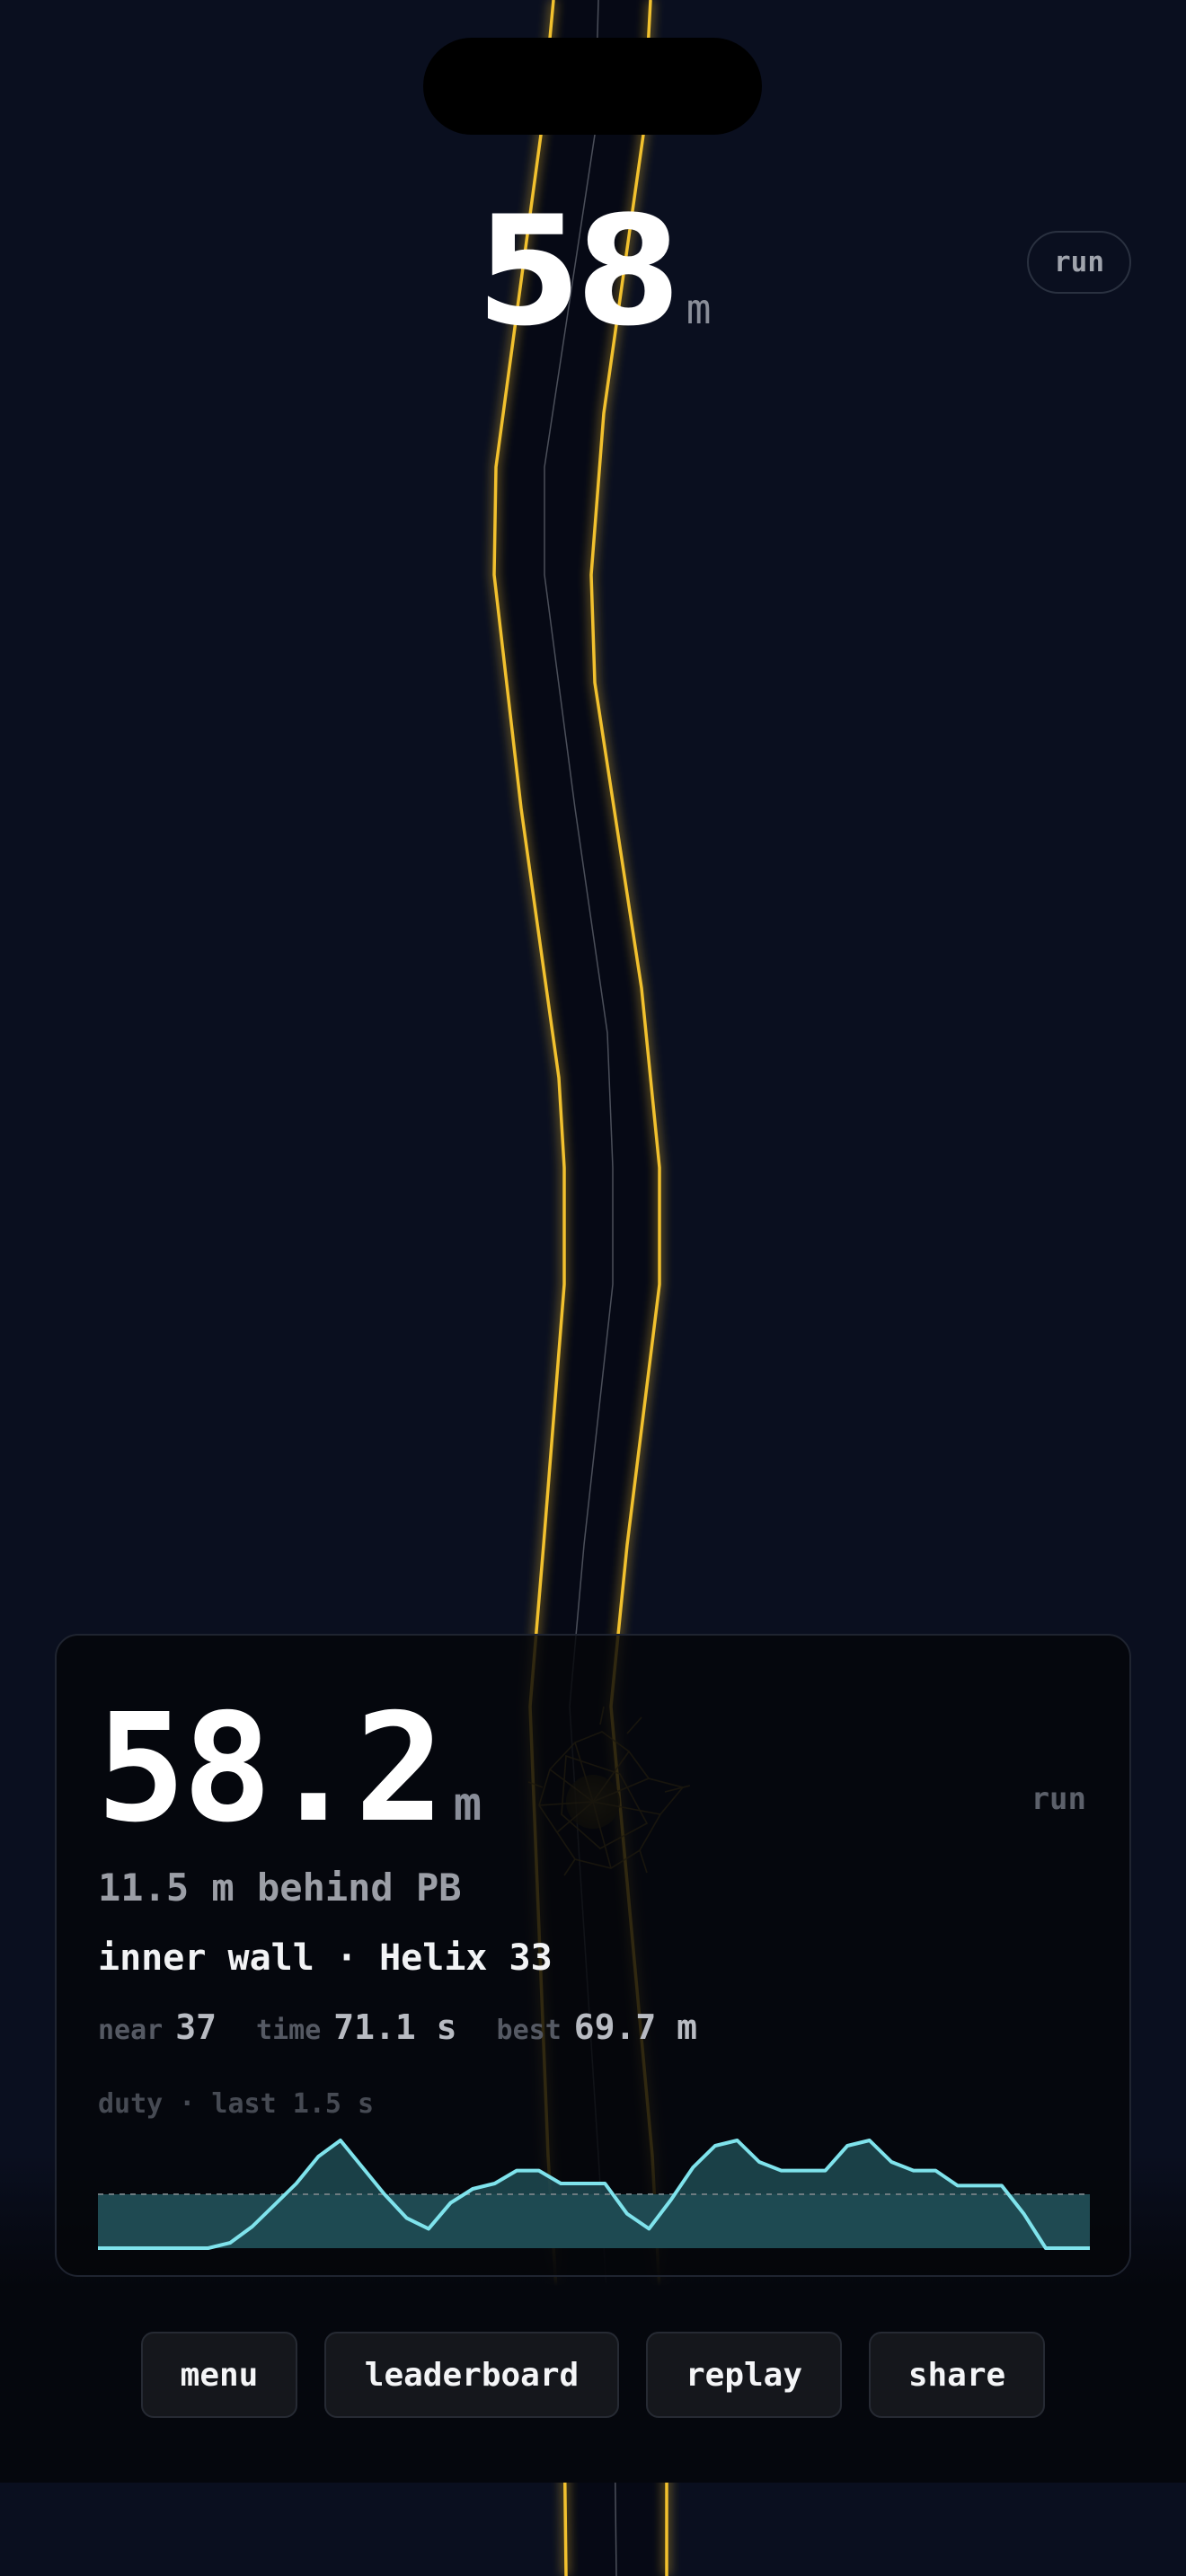 The image size is (1186, 2576). What do you see at coordinates (635, 2027) in the screenshot?
I see `stat-best-value: 69.7 m` at bounding box center [635, 2027].